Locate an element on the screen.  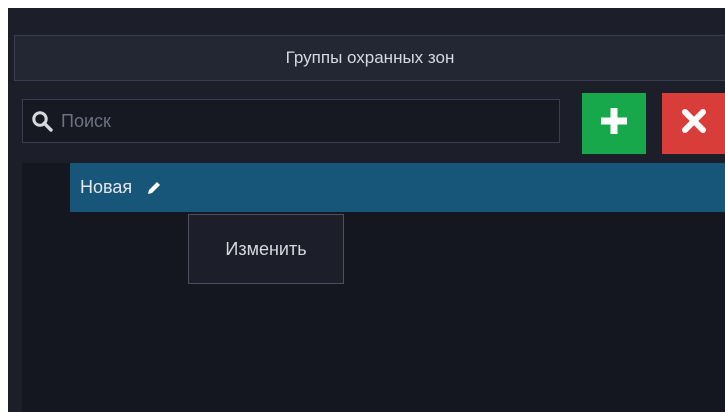
list-item: Новая is located at coordinates (397, 187).